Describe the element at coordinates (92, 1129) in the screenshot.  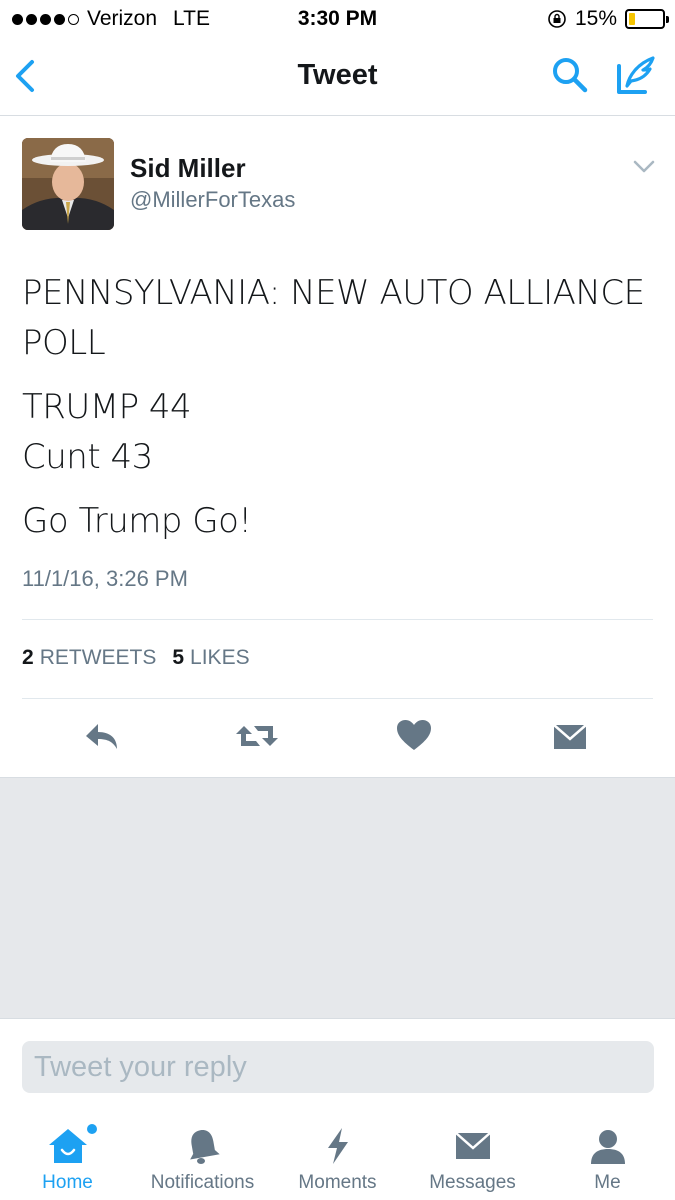
I see `unread-dot` at that location.